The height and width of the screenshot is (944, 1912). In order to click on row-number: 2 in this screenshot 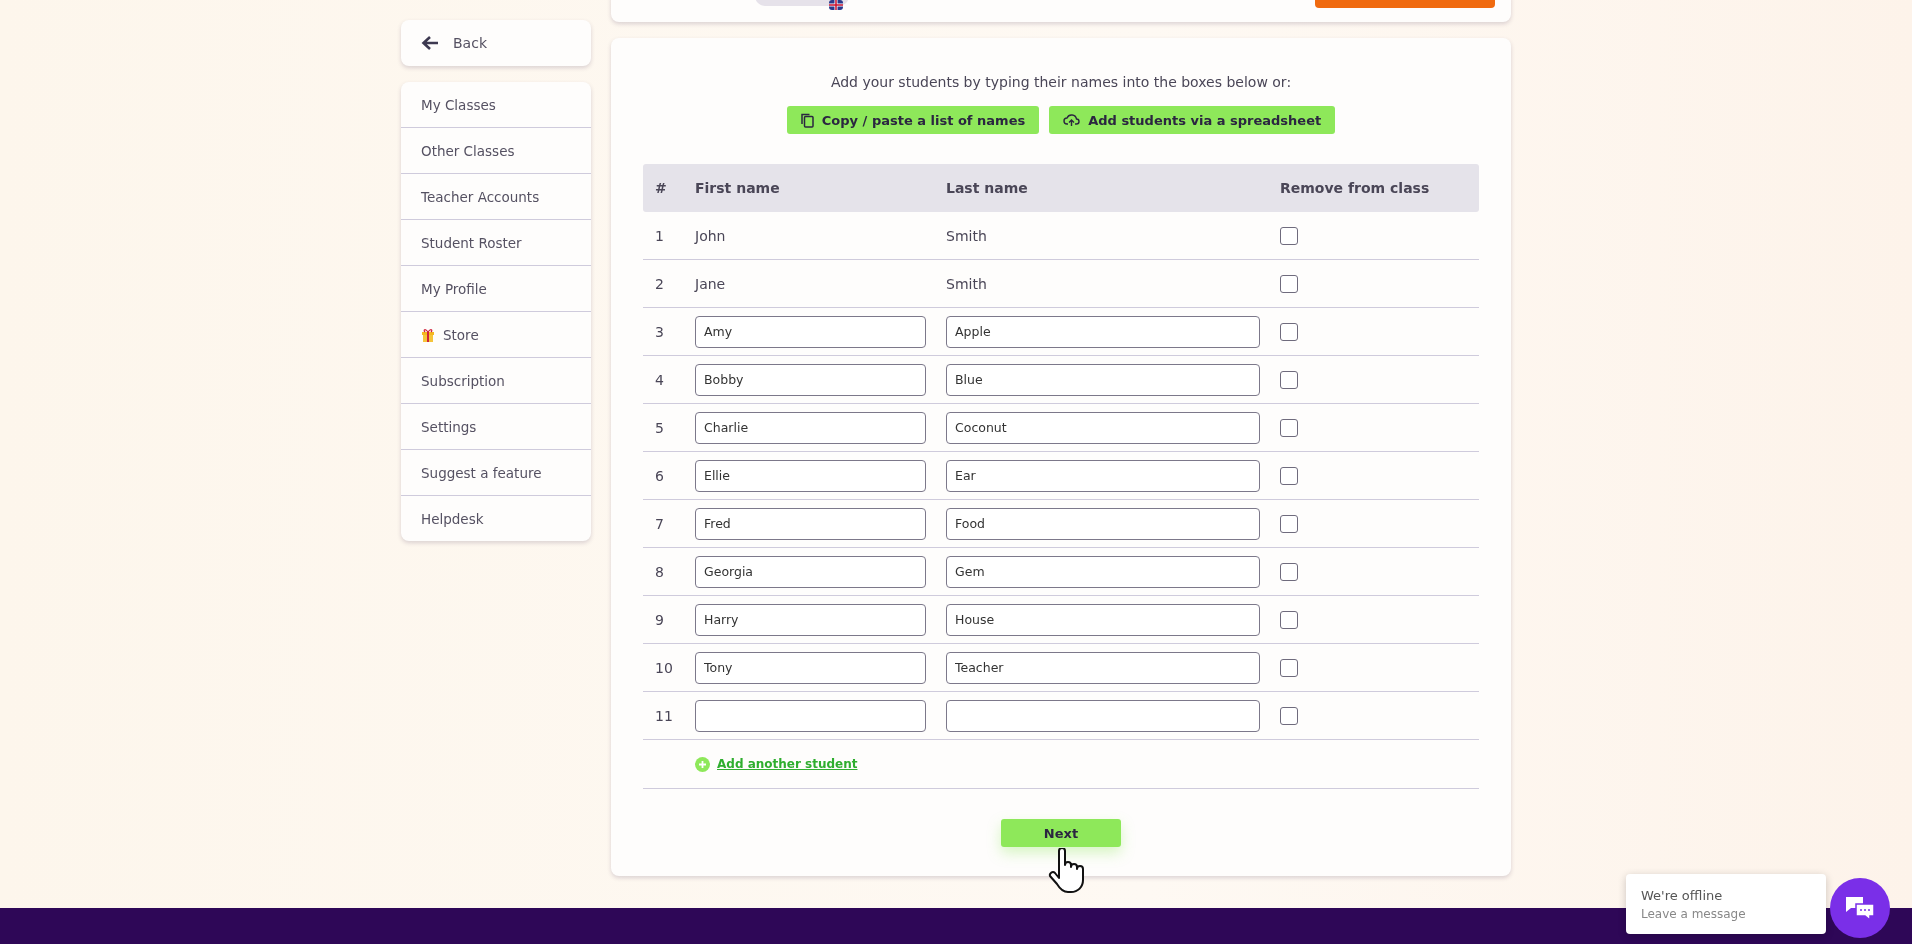, I will do `click(659, 283)`.